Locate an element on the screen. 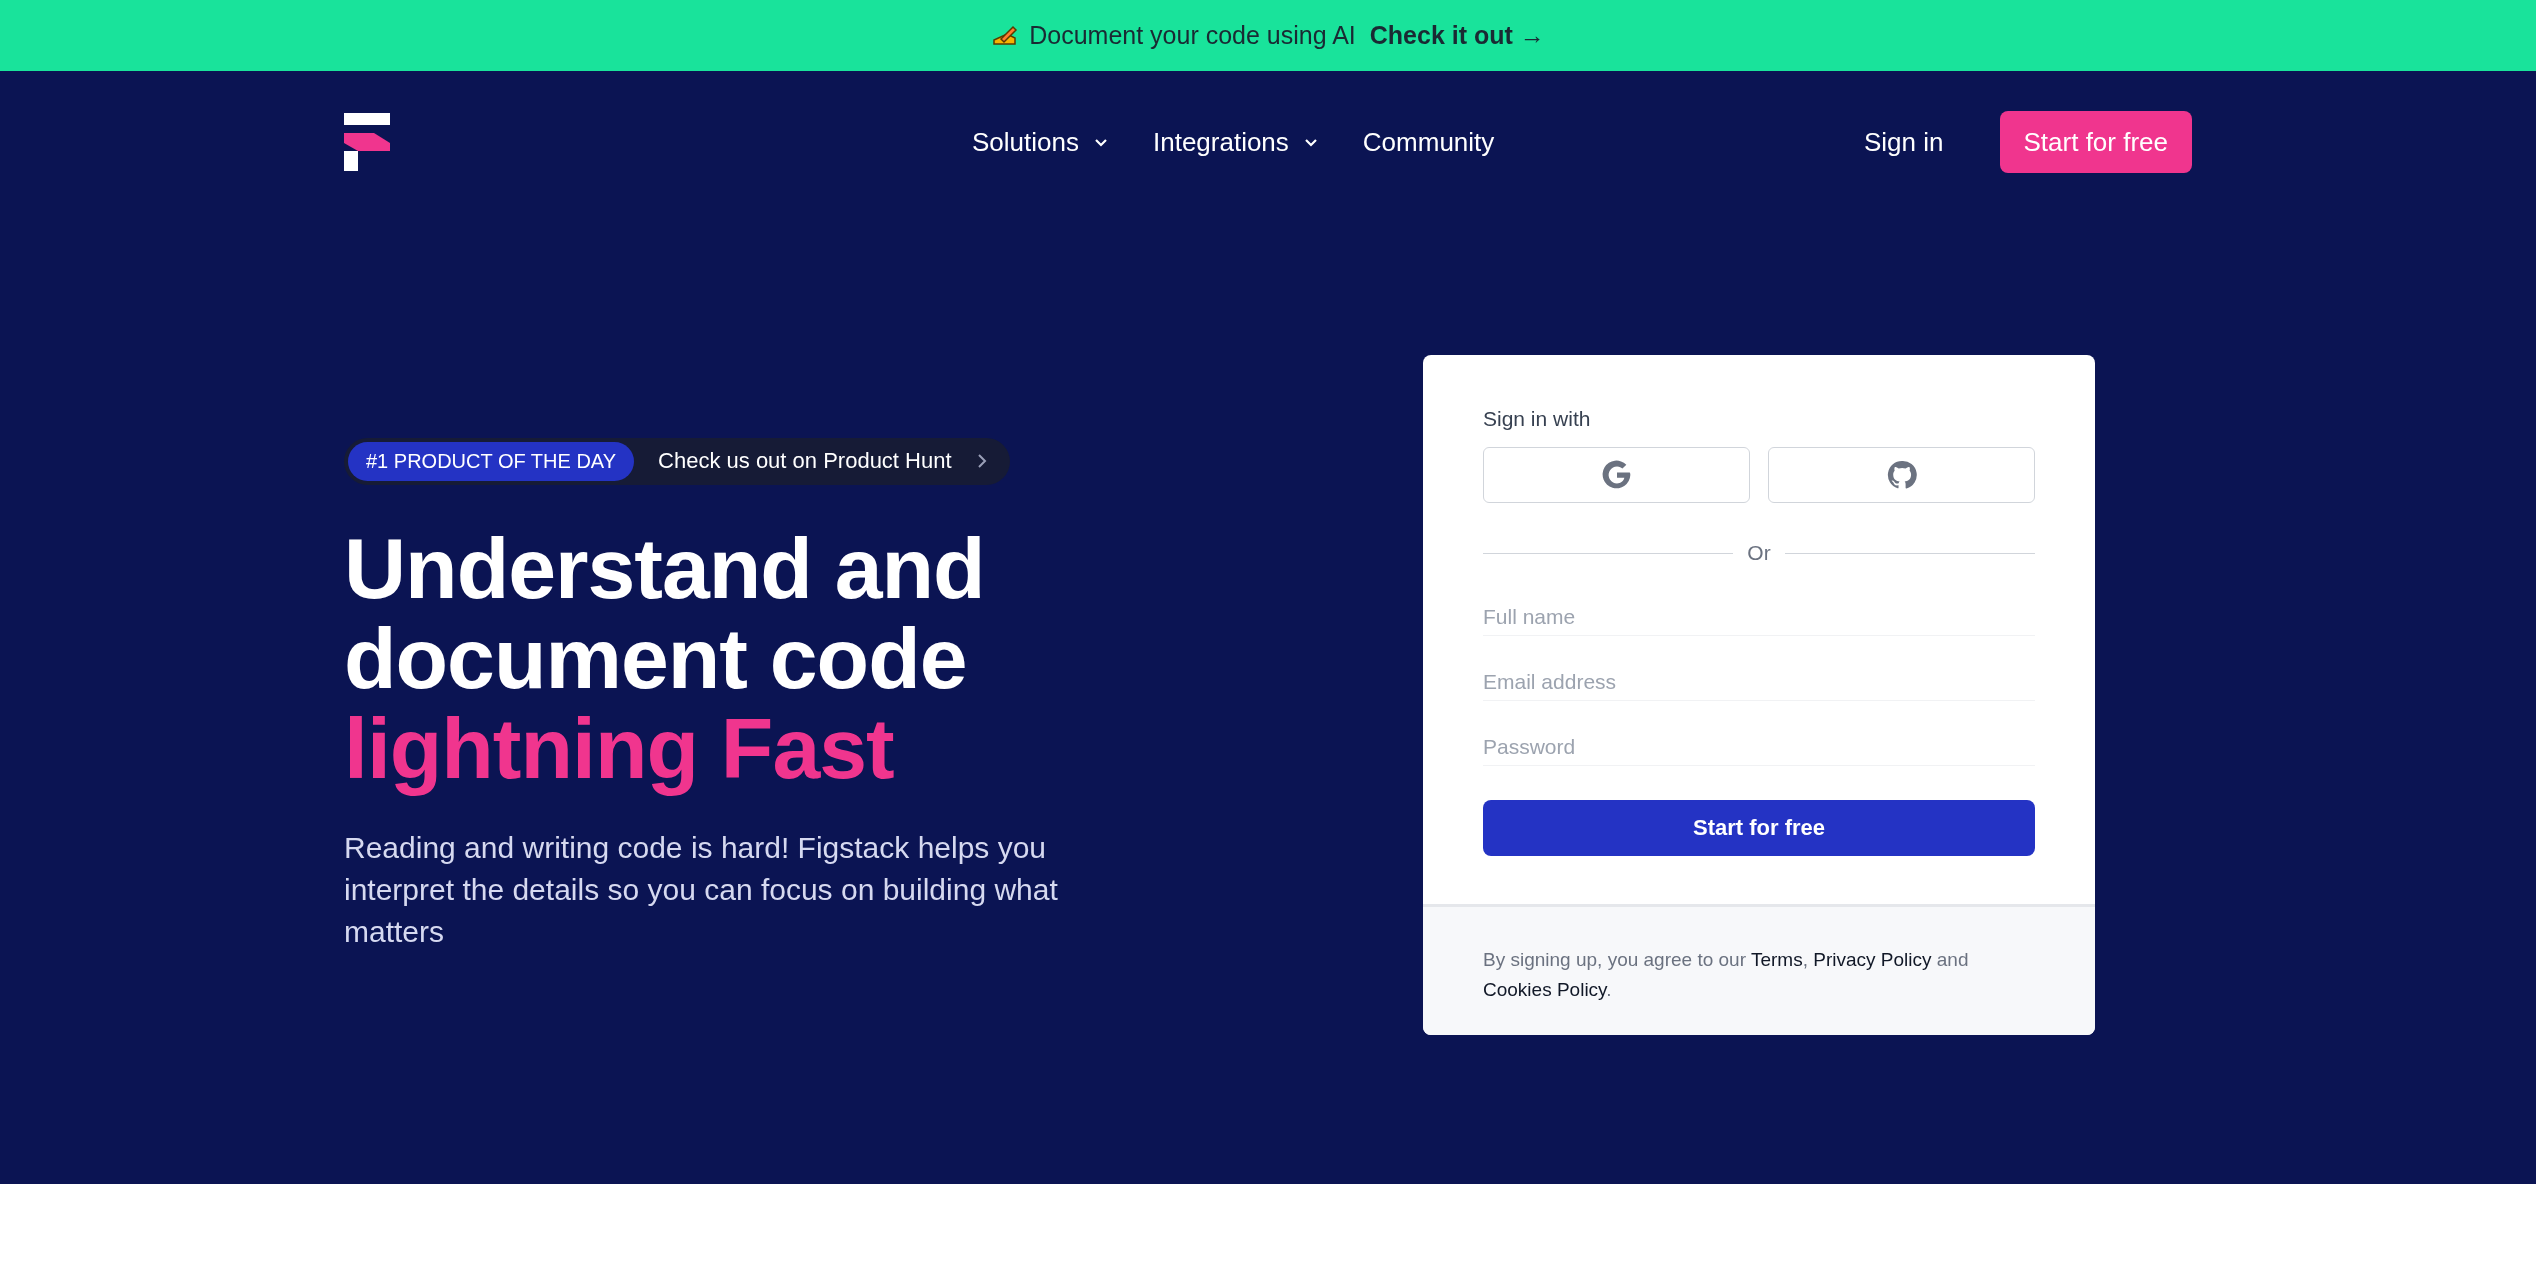 Image resolution: width=2536 pixels, height=1269 pixels. google-sign-in-button is located at coordinates (1616, 475).